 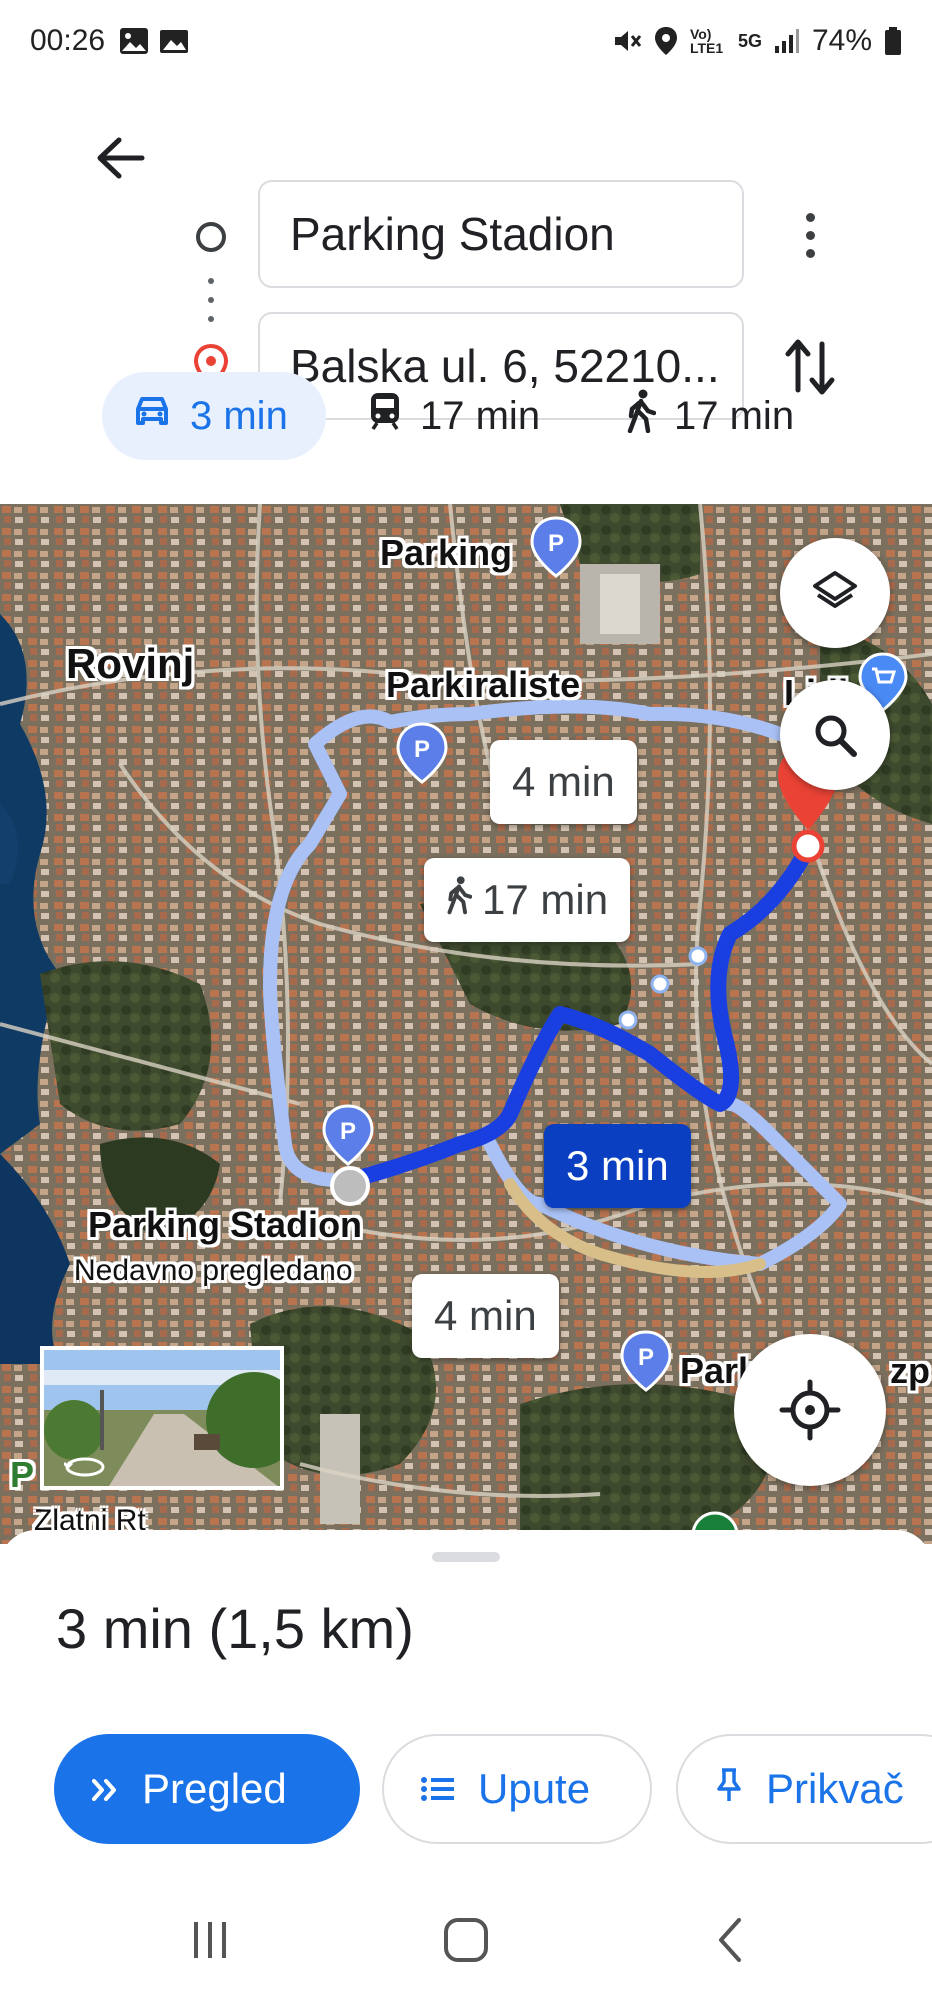 I want to click on mode-tab-driving: 3 min, so click(x=214, y=416).